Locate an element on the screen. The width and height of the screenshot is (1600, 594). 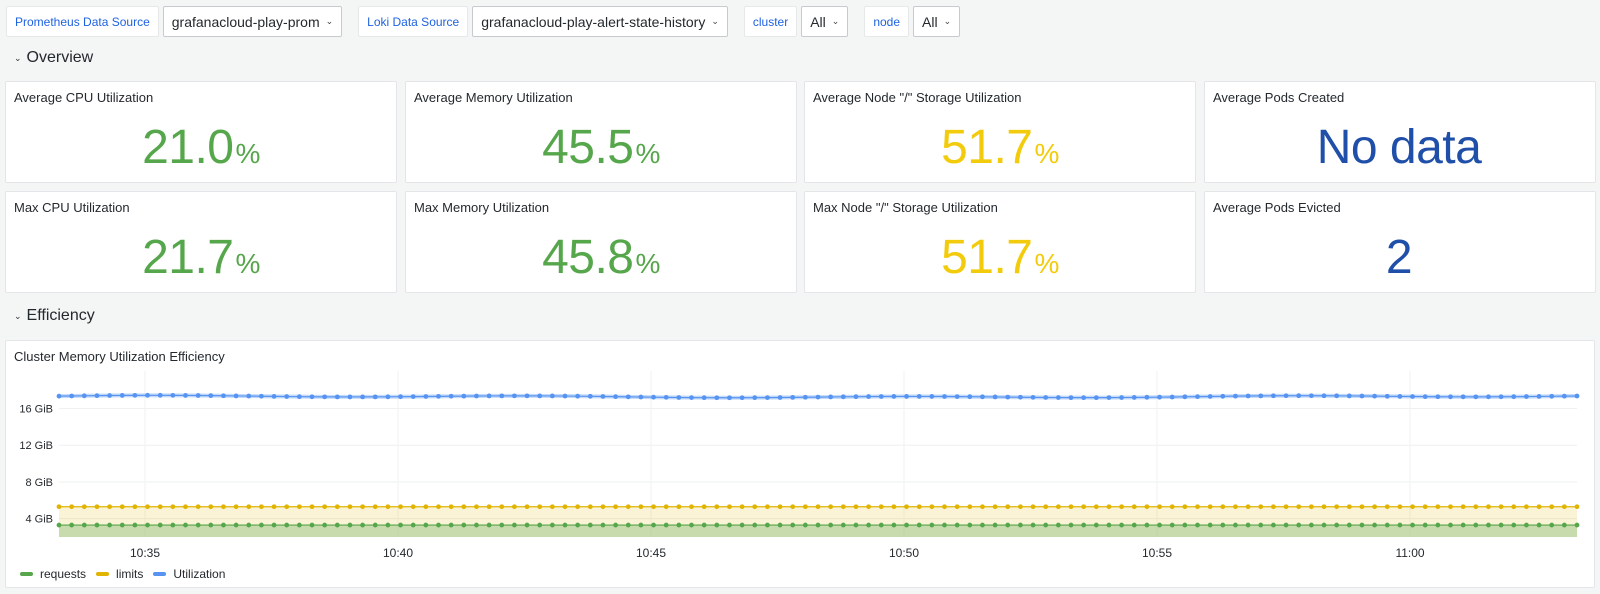
variable-label: Loki Data Source is located at coordinates (413, 21).